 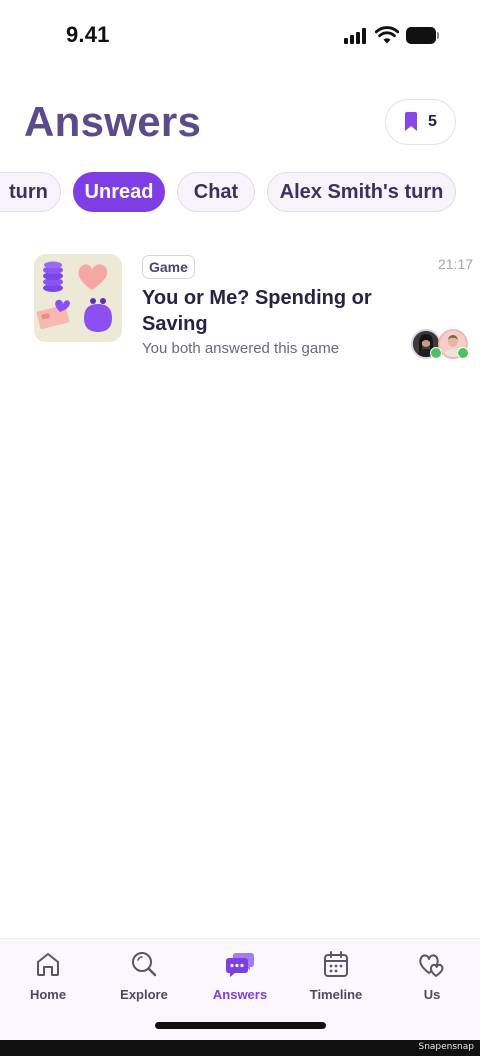 I want to click on page-title: Answers, so click(x=113, y=121).